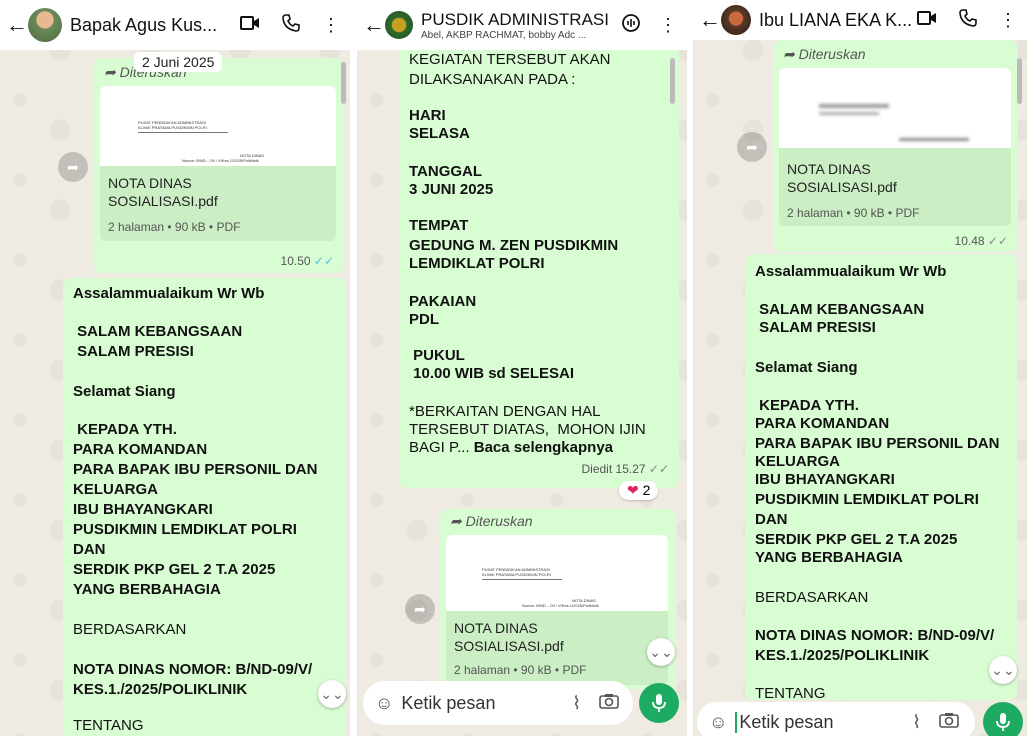  Describe the element at coordinates (541, 447) in the screenshot. I see `read-more-link: Baca selengkapnya` at that location.